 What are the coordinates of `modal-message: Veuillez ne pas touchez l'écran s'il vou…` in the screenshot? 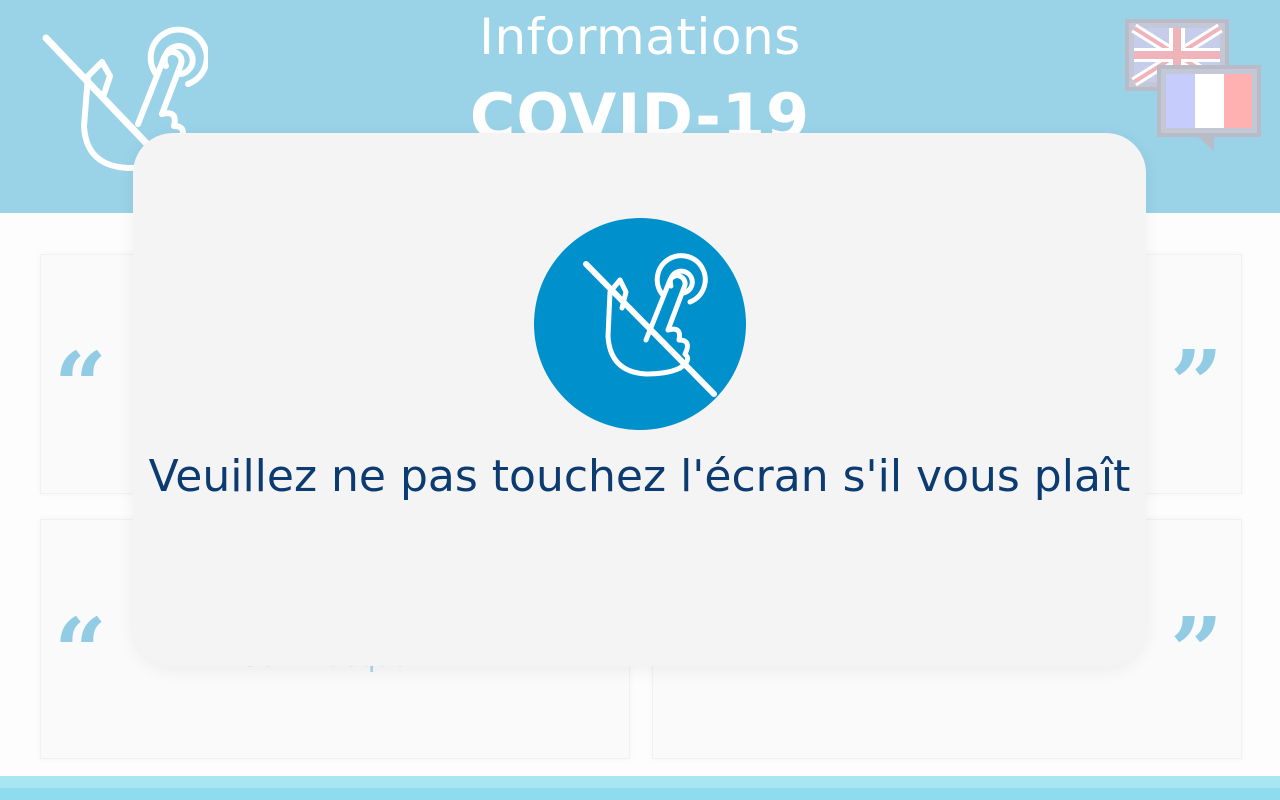 It's located at (639, 476).